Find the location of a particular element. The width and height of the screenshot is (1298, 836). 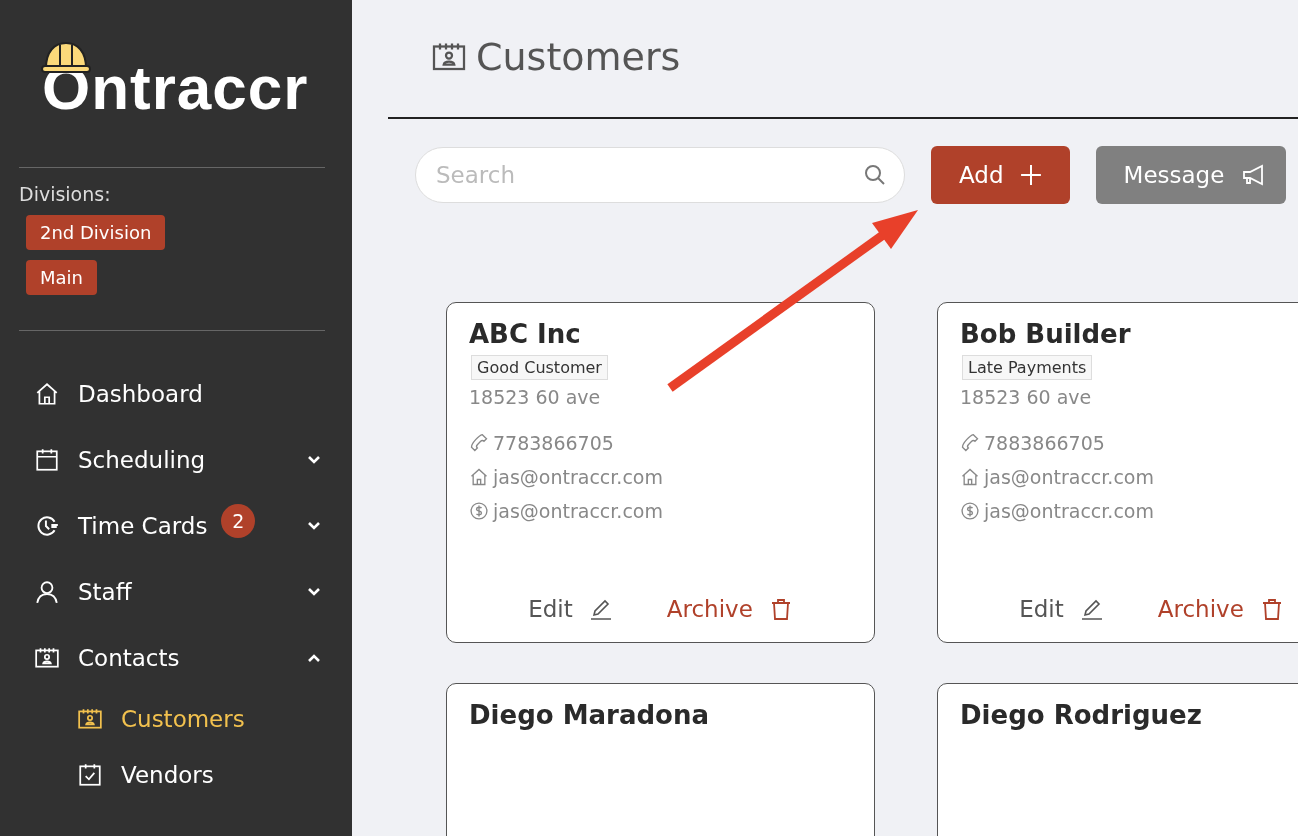

customer-name: Diego Maradona is located at coordinates (589, 715).